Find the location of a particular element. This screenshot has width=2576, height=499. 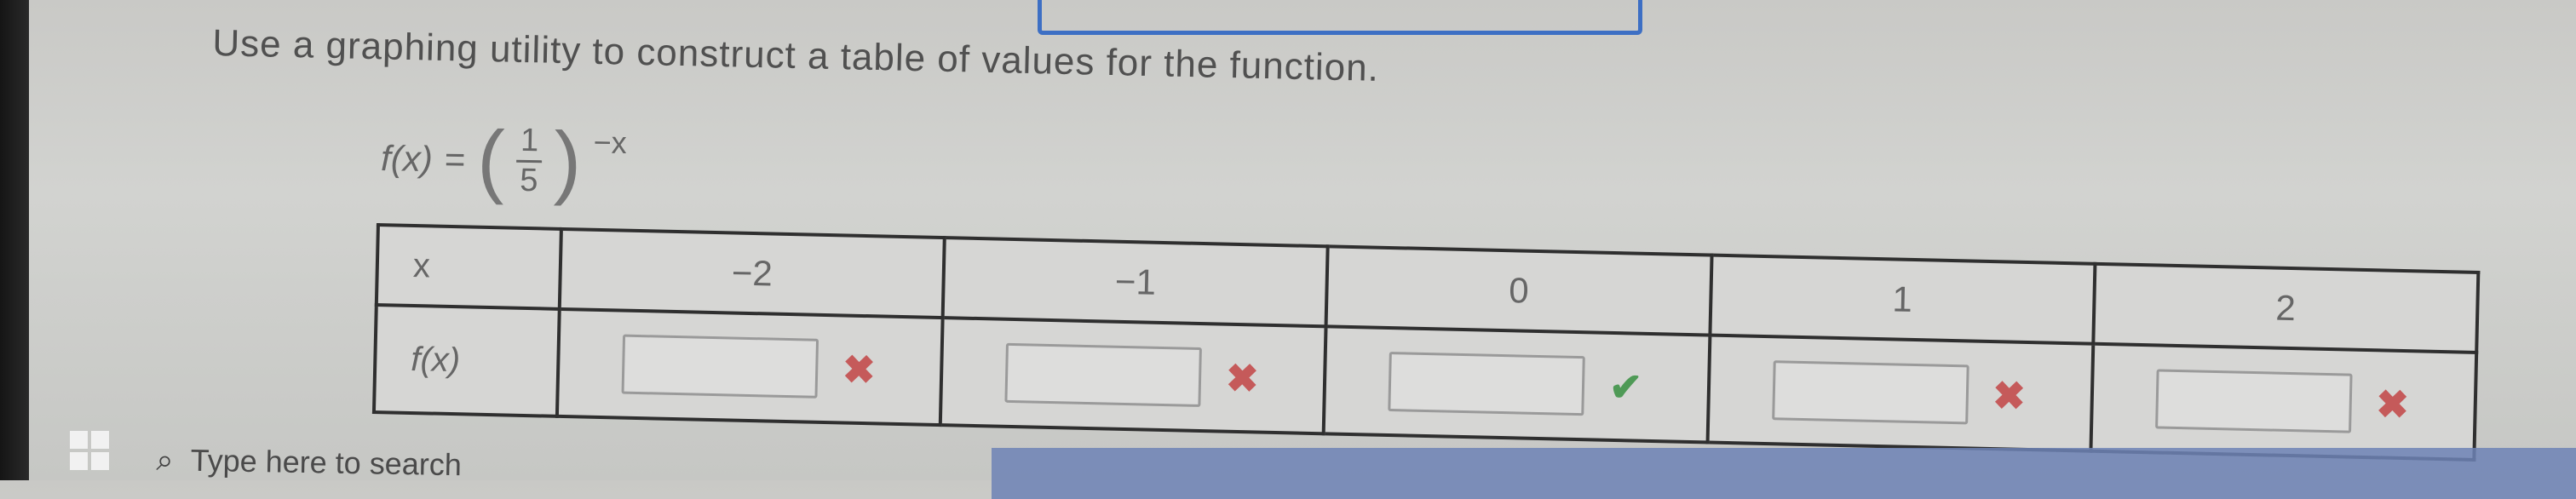

formula-lhs: f(x) is located at coordinates (407, 158).